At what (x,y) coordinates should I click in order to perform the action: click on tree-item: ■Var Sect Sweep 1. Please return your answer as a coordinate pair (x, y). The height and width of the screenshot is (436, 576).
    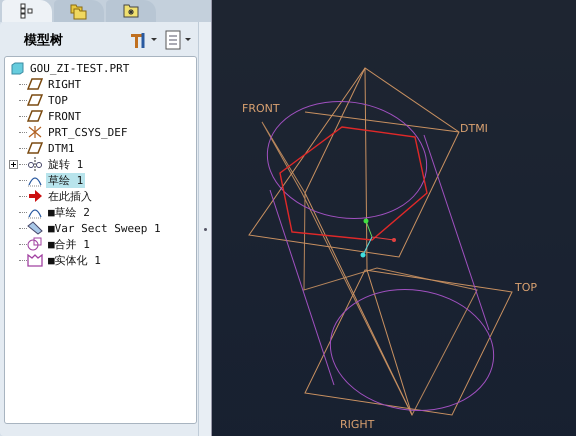
    Looking at the image, I should click on (104, 228).